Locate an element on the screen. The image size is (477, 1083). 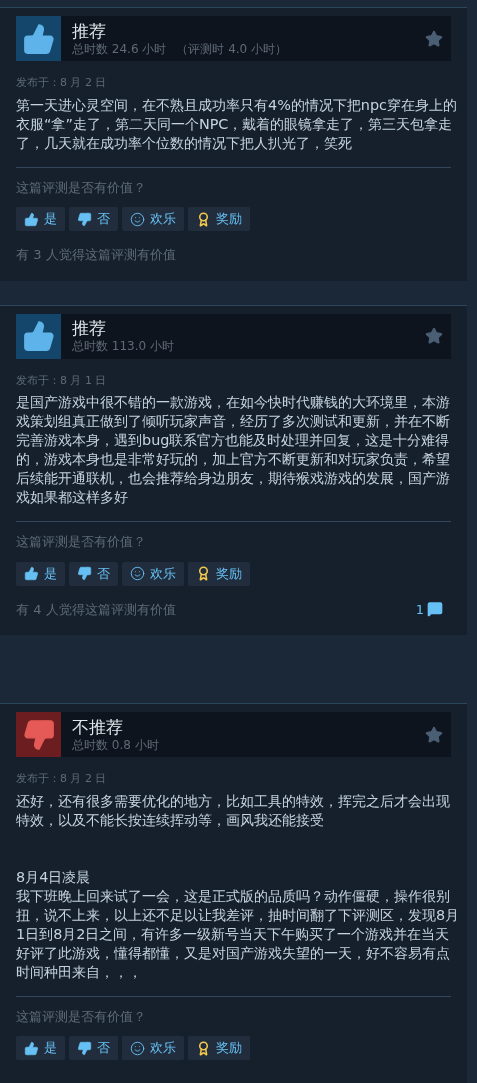
comments-link: 1 is located at coordinates (429, 609).